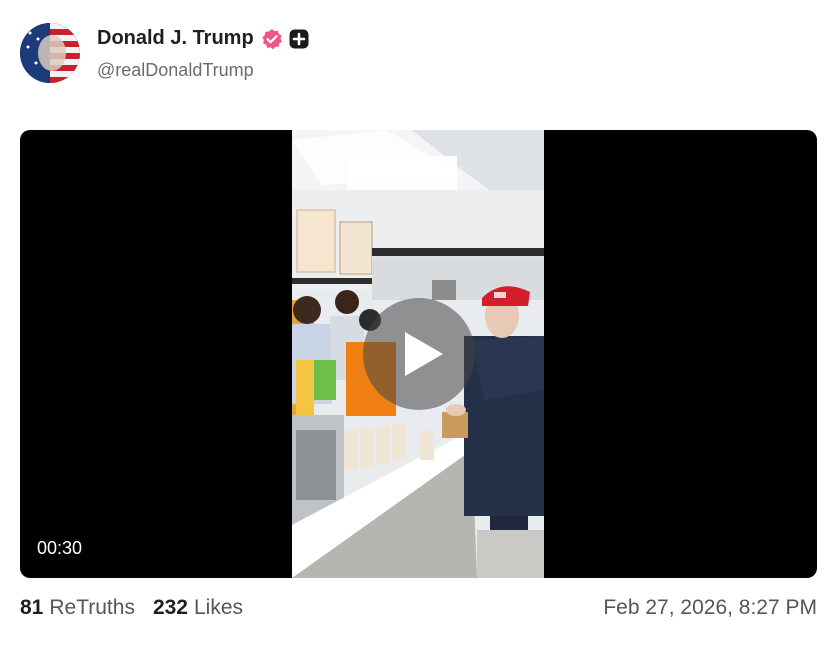  What do you see at coordinates (60, 548) in the screenshot?
I see `video-duration: 00:30` at bounding box center [60, 548].